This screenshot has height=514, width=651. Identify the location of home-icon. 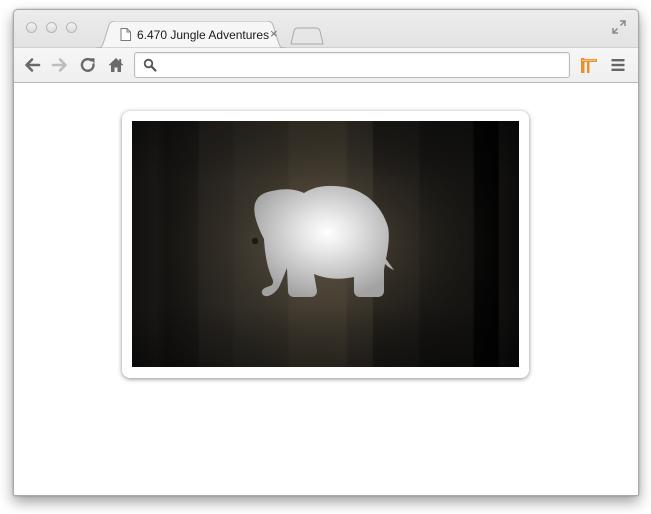
(116, 65).